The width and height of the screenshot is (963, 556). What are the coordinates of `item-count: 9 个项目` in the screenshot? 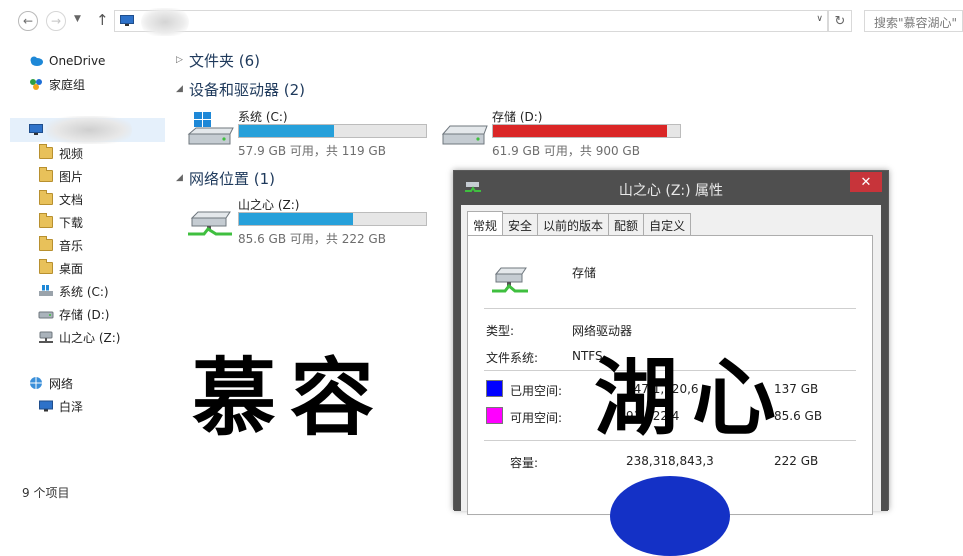 It's located at (46, 493).